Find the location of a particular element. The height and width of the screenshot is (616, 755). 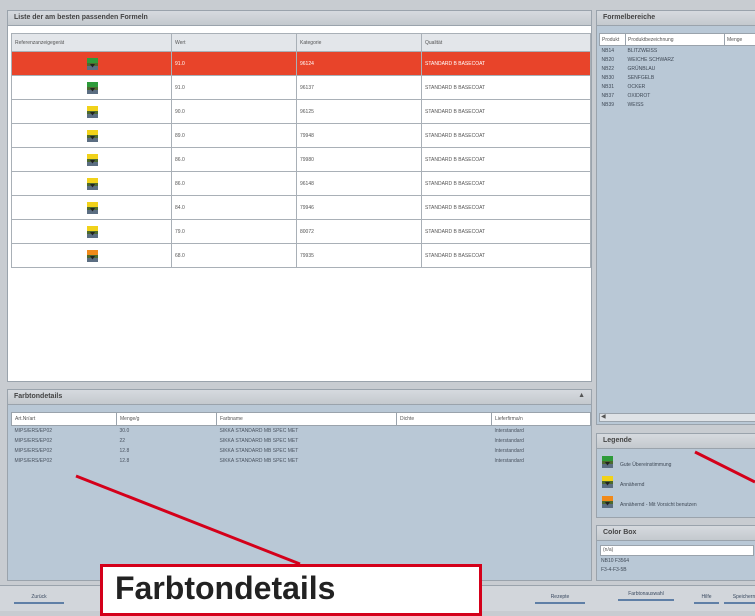

col-header-supplier: Lieferfirma/n is located at coordinates (541, 419).